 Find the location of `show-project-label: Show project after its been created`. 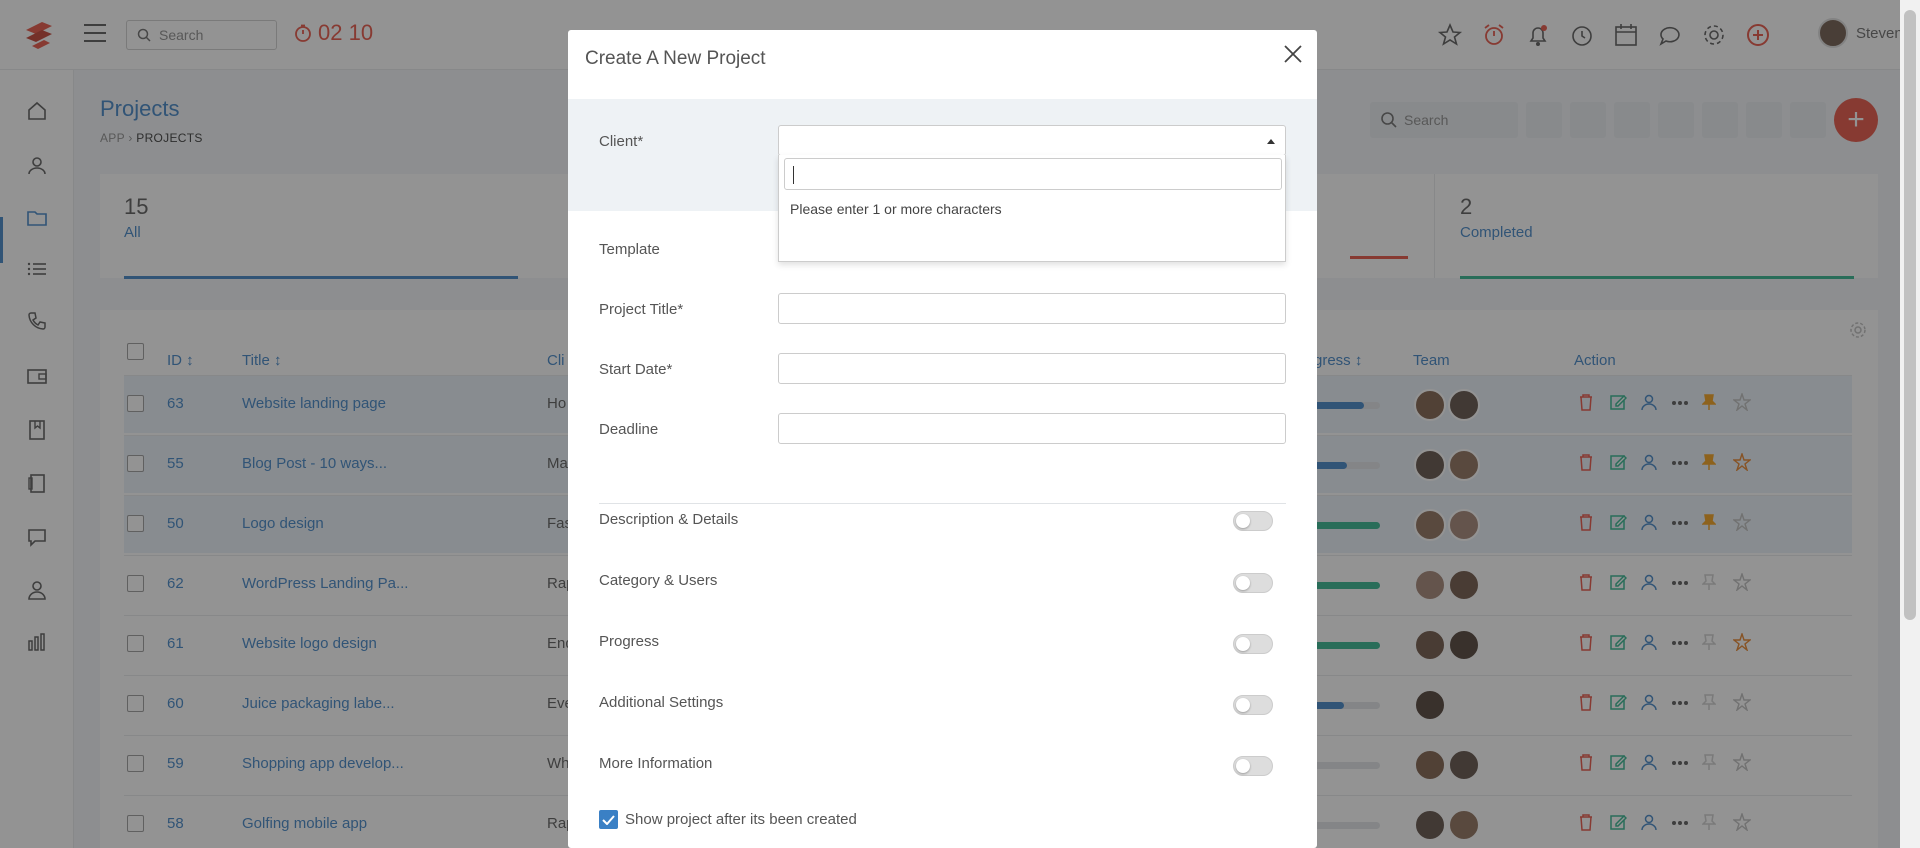

show-project-label: Show project after its been created is located at coordinates (741, 819).